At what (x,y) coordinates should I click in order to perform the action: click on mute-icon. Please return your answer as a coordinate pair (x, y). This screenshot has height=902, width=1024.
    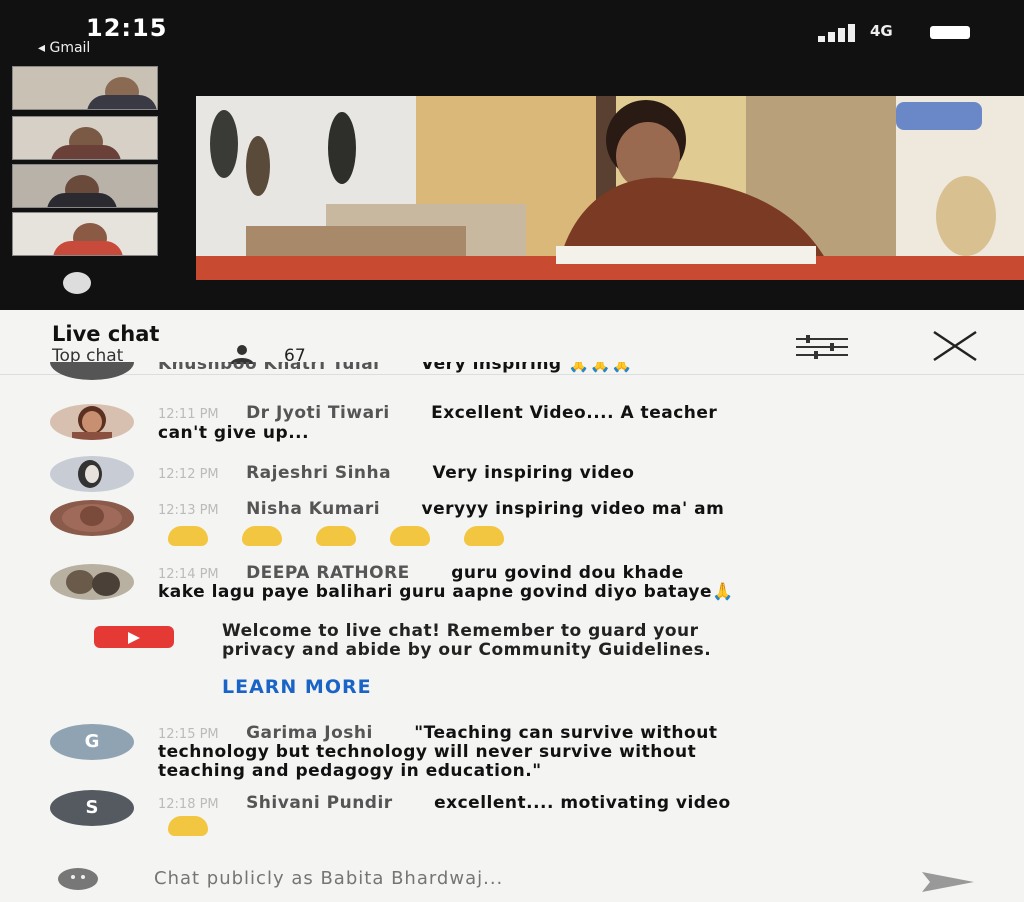
    Looking at the image, I should click on (77, 283).